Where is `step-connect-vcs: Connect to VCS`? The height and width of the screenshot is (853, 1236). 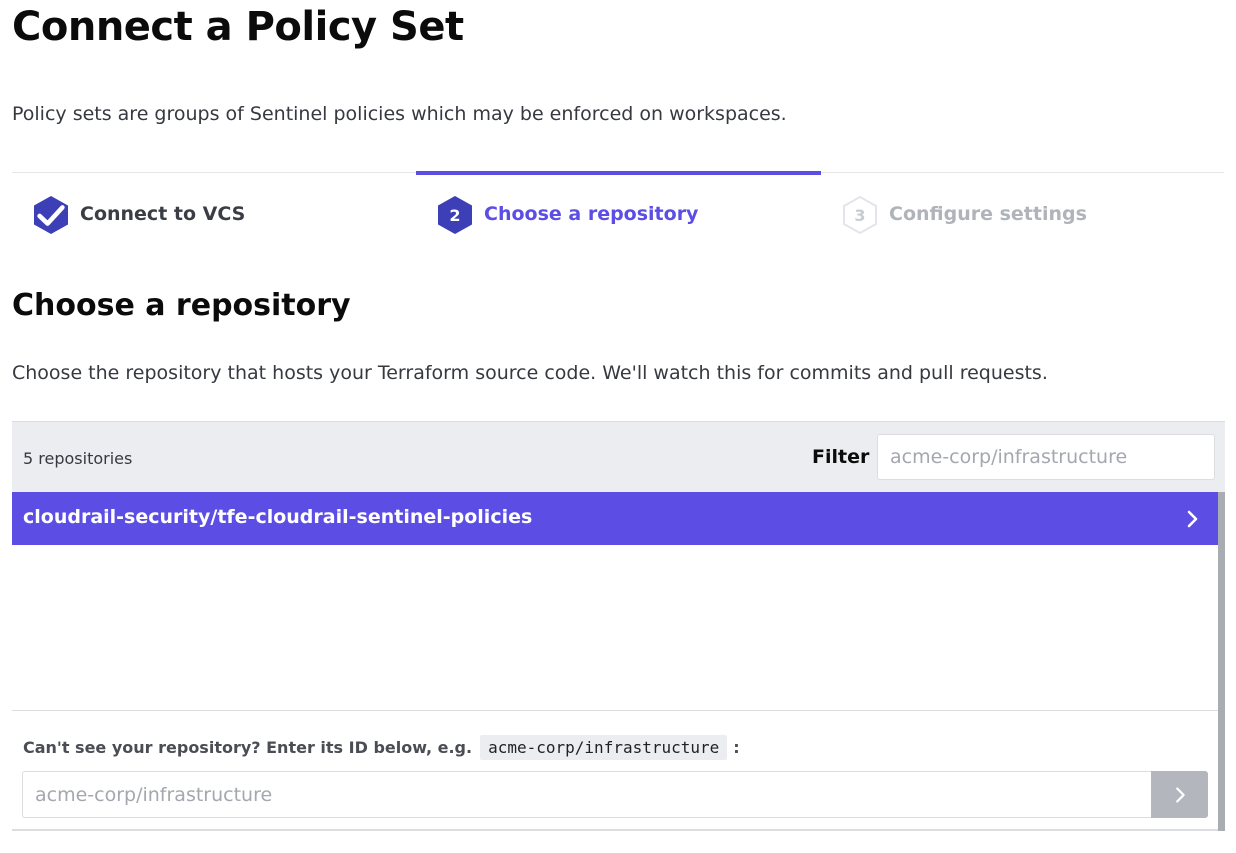 step-connect-vcs: Connect to VCS is located at coordinates (214, 215).